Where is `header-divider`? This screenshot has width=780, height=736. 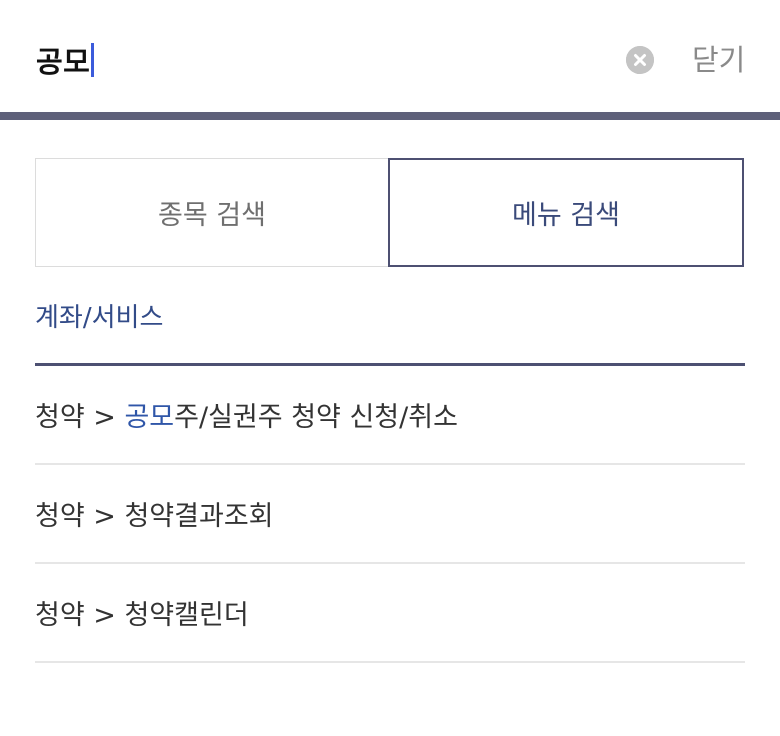 header-divider is located at coordinates (390, 116).